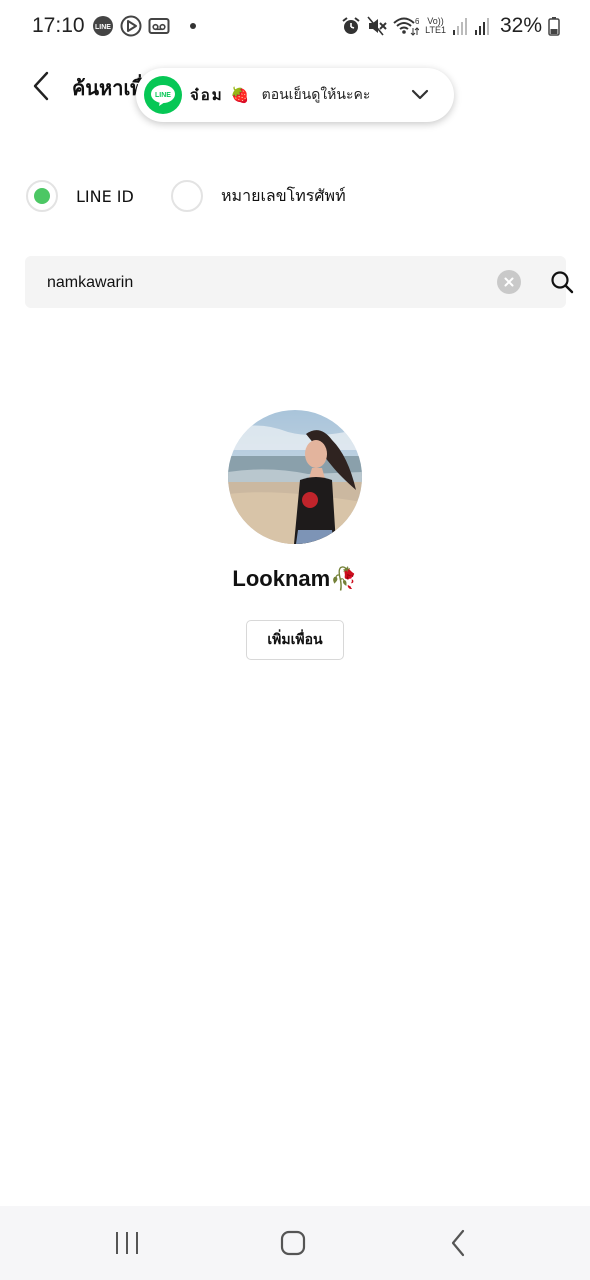  I want to click on line-app-icon: LINE, so click(163, 95).